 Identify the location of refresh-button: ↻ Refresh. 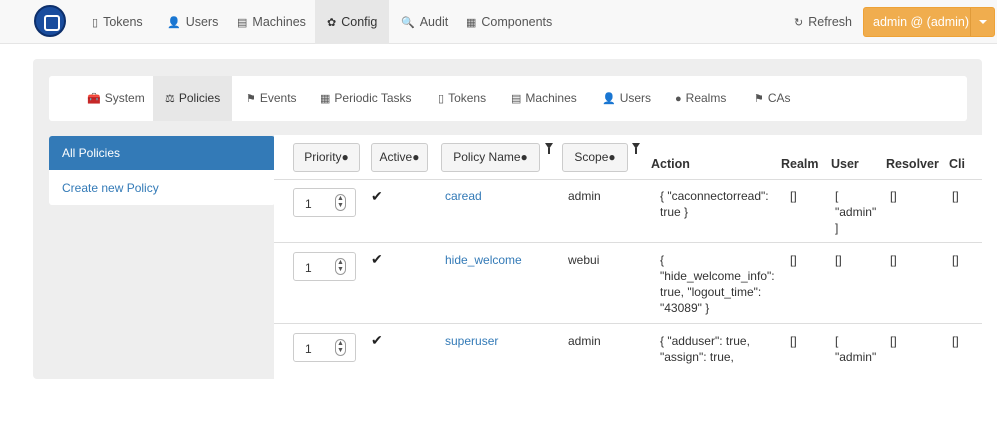
(823, 22).